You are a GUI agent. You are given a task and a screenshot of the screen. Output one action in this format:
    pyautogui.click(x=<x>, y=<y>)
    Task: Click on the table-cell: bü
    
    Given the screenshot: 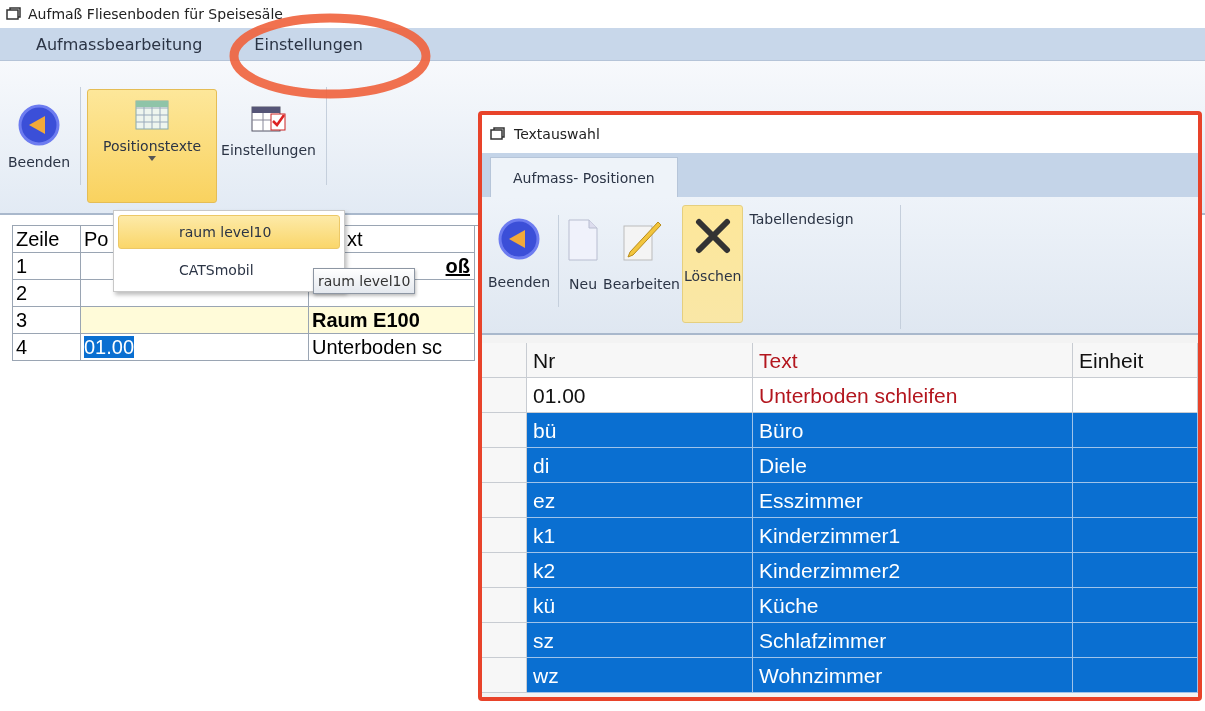 What is the action you would take?
    pyautogui.click(x=640, y=430)
    